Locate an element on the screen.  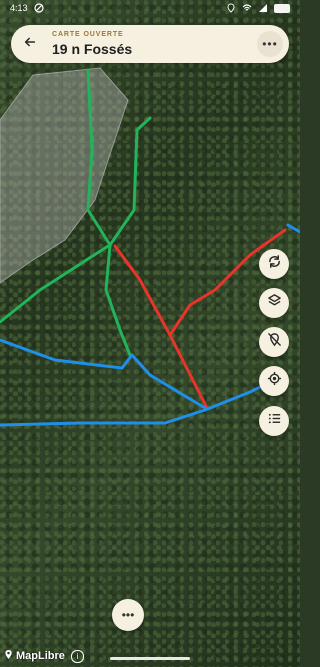
sync-button is located at coordinates (274, 264).